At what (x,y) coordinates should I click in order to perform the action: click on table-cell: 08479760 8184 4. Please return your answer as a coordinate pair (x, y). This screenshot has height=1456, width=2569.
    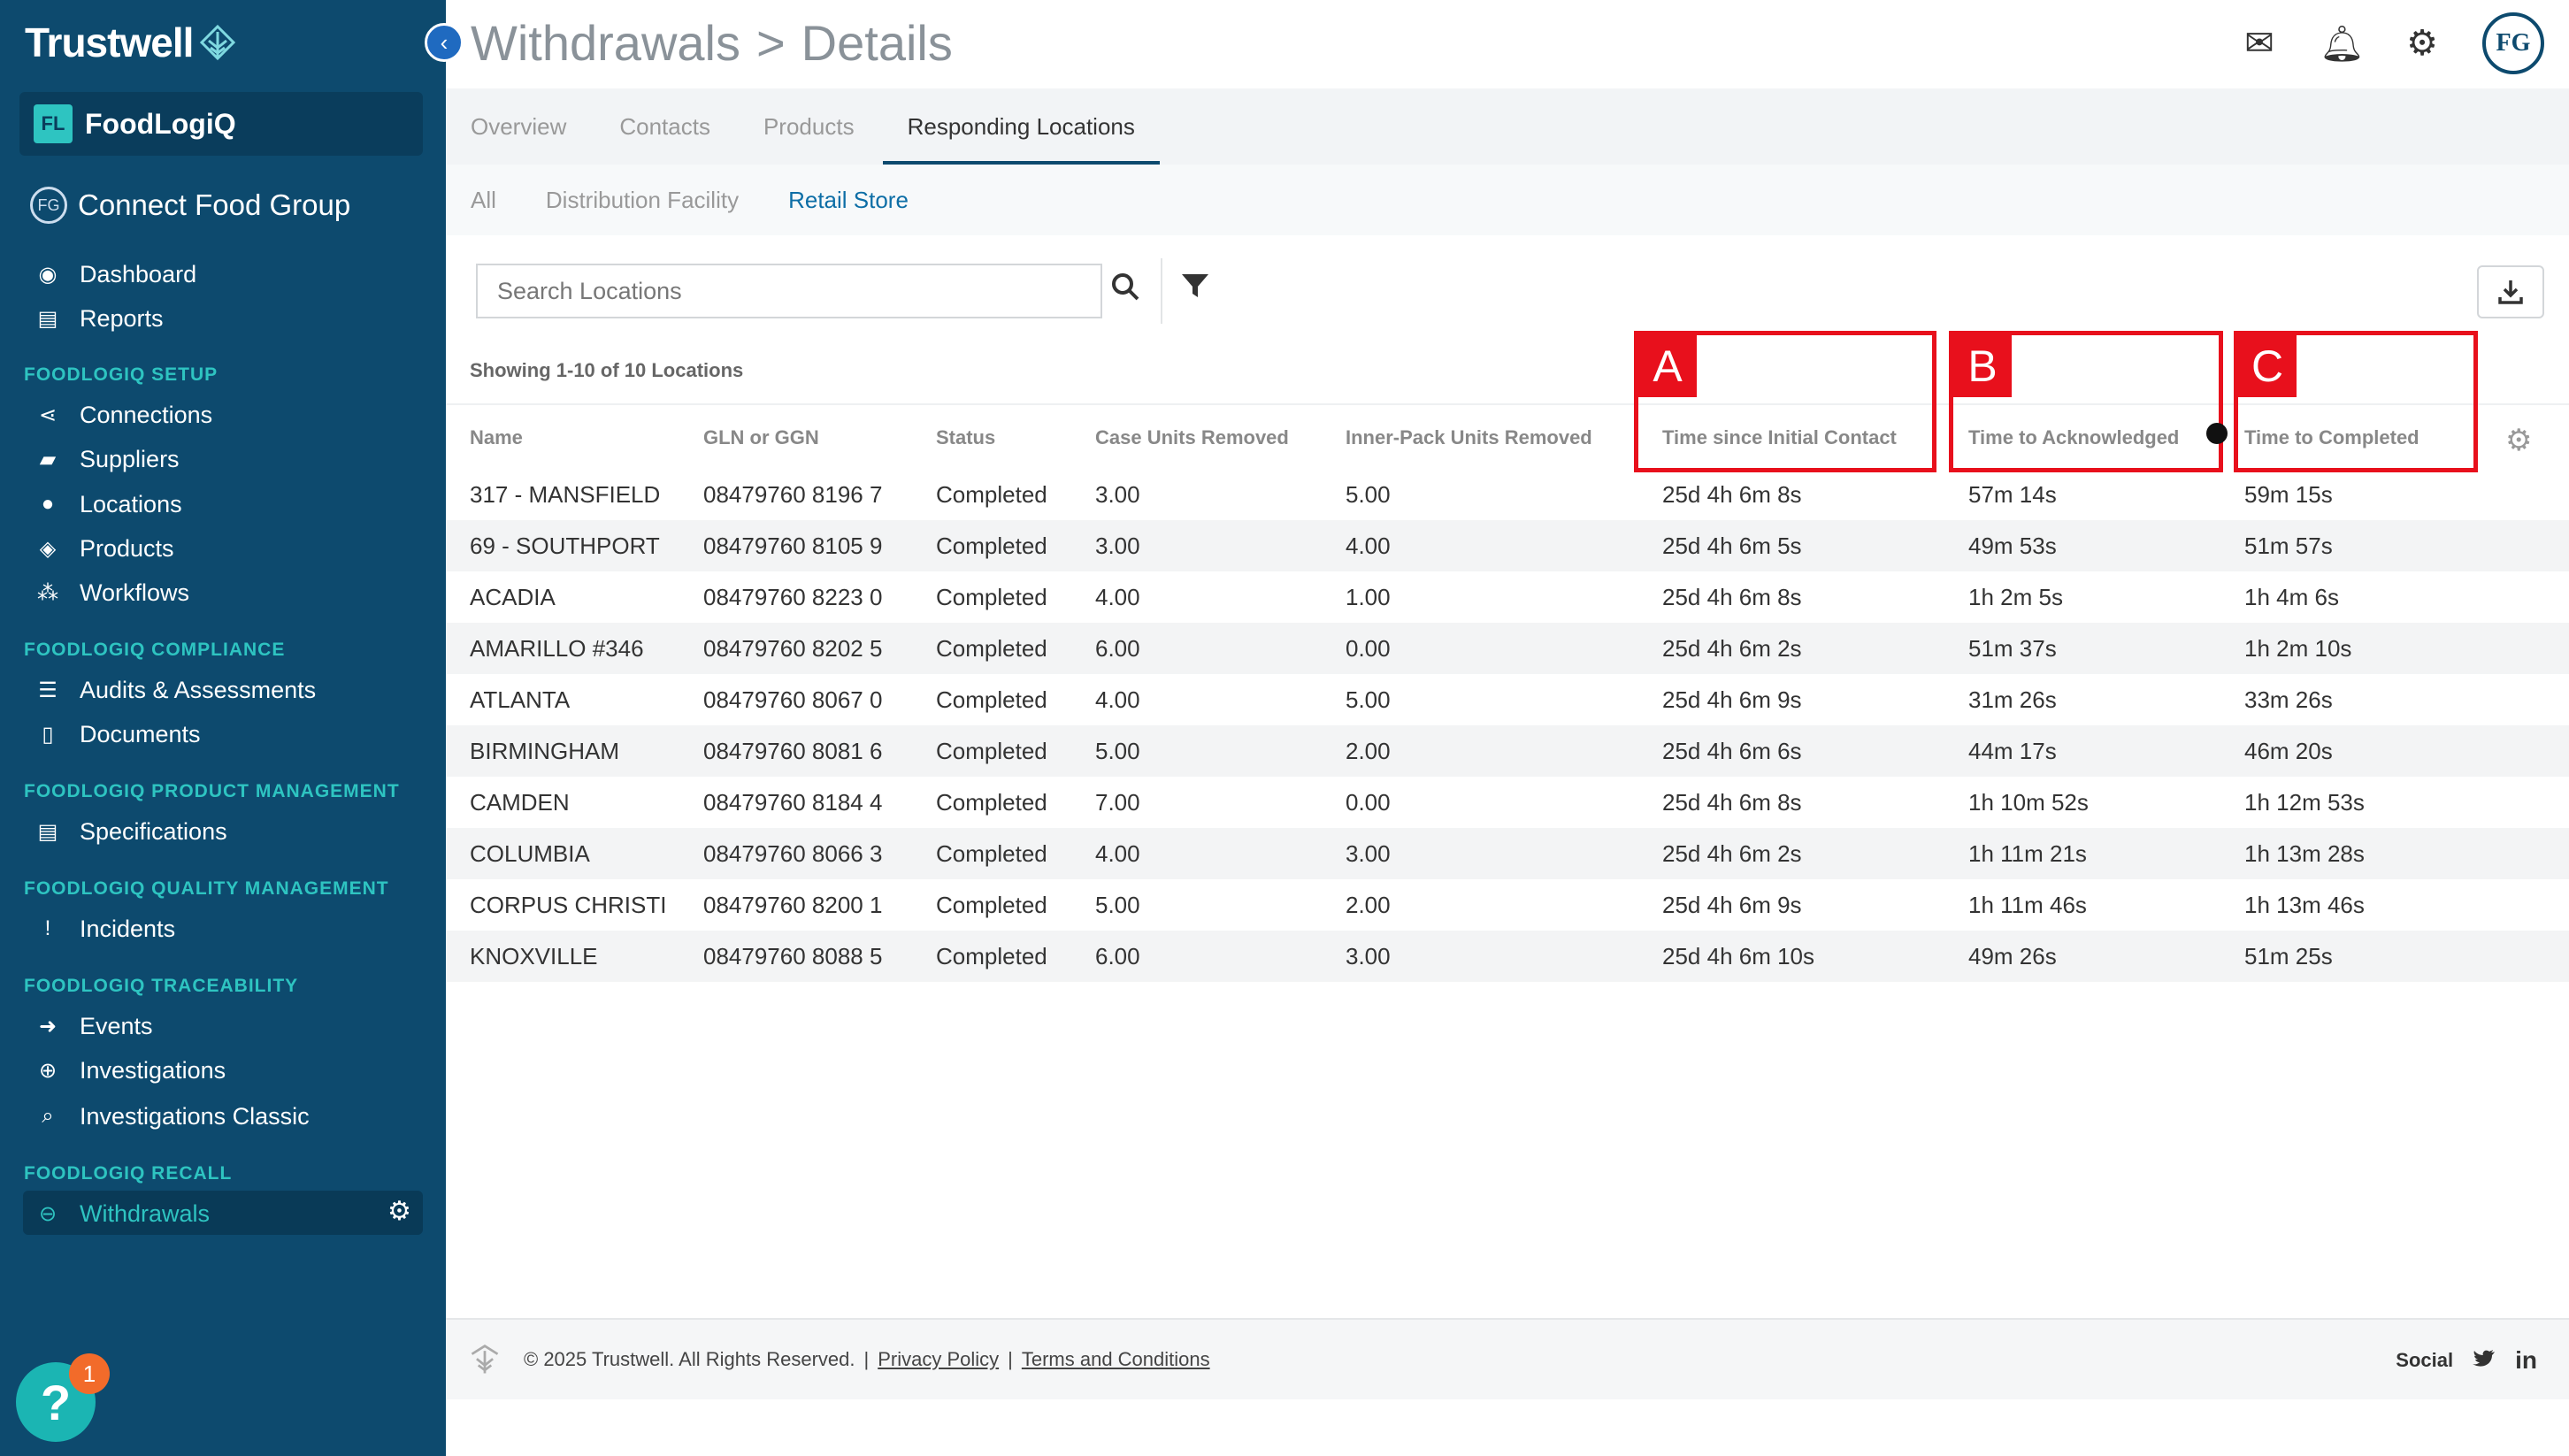
    Looking at the image, I should click on (793, 802).